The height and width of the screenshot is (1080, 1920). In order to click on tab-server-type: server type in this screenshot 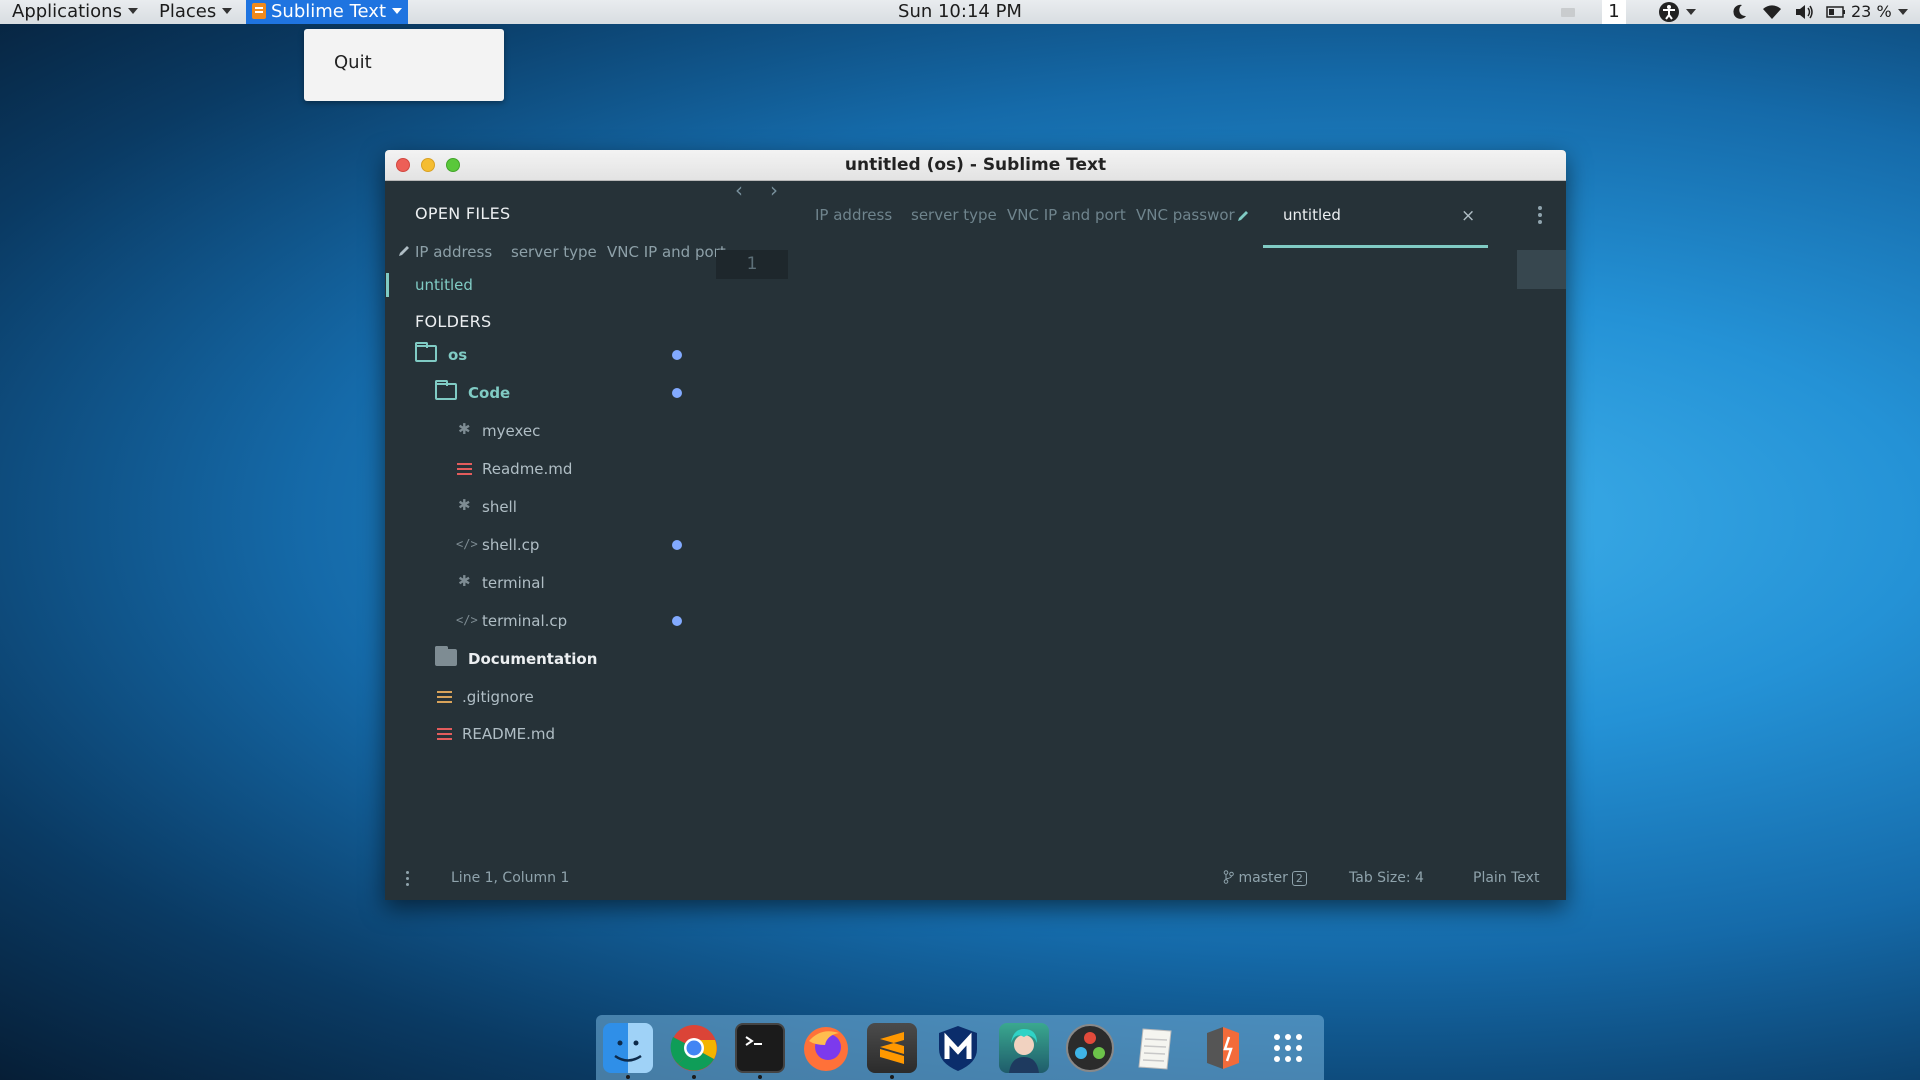, I will do `click(954, 215)`.